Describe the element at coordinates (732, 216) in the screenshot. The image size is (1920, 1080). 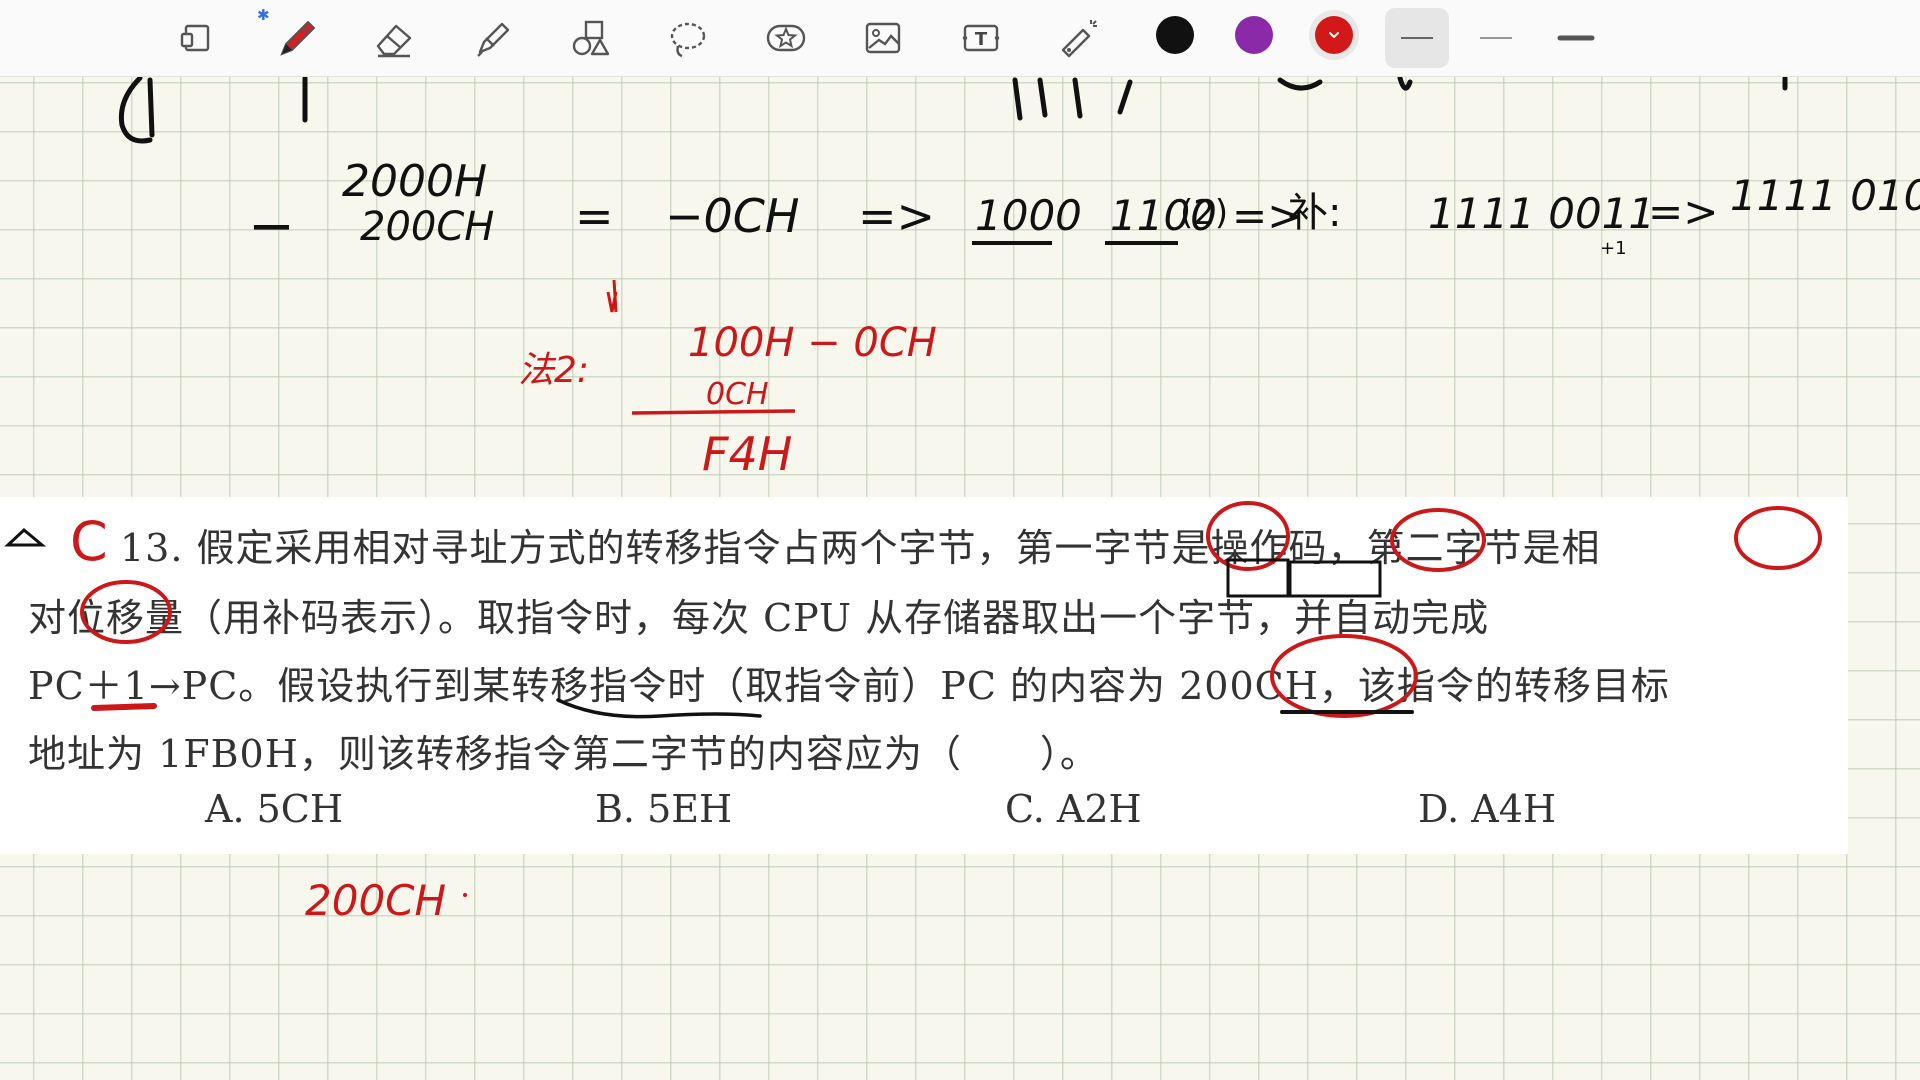
I see `hw-result: −0CH` at that location.